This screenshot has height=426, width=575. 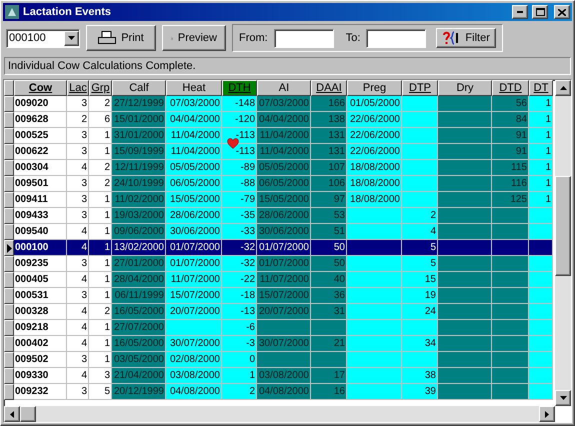 I want to click on table-cell: -120, so click(x=239, y=120).